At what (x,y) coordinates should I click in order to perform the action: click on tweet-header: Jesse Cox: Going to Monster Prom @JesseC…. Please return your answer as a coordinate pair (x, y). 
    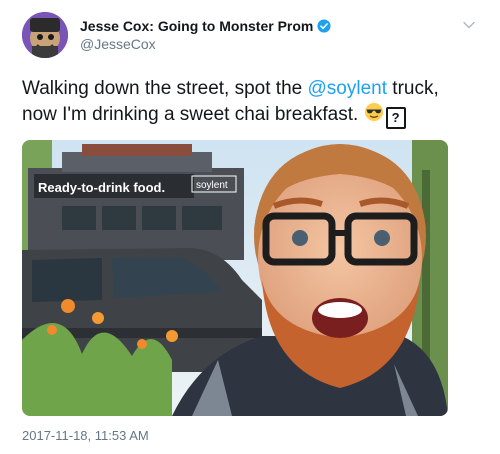
    Looking at the image, I should click on (250, 37).